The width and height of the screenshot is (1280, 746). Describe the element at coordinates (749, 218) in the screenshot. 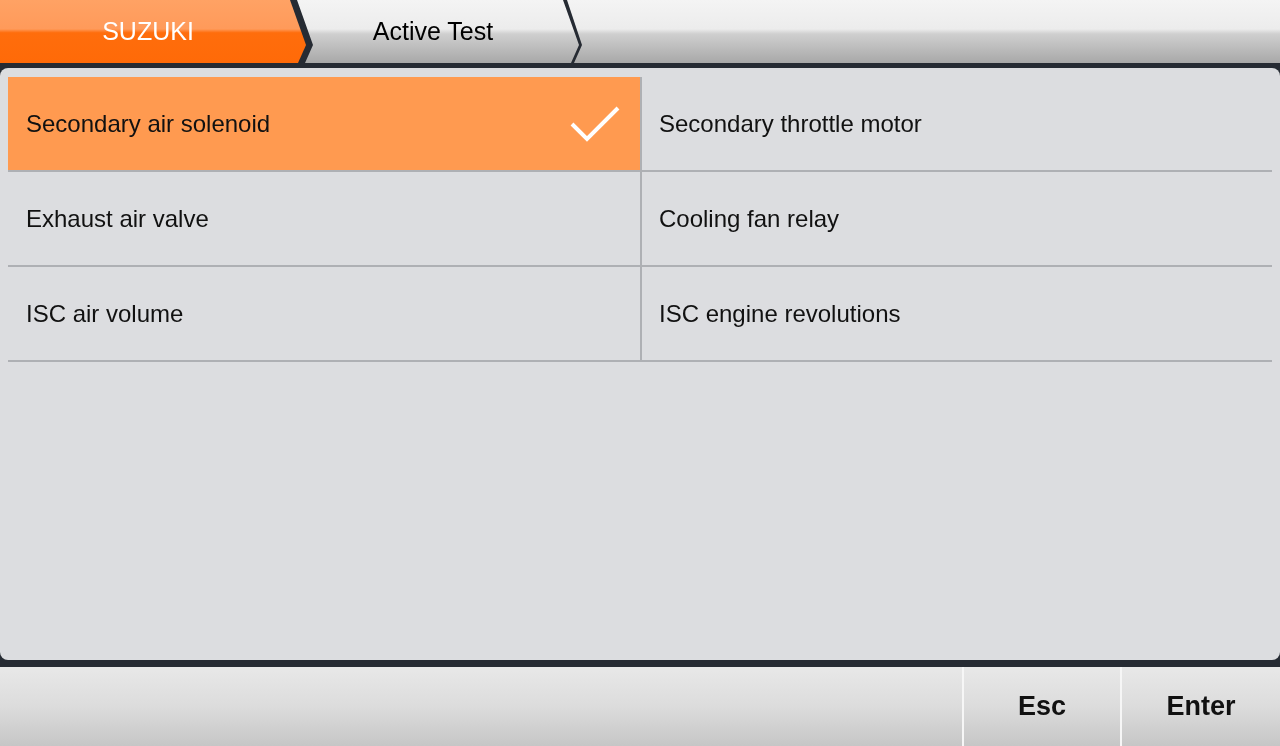

I see `test-item-label: Cooling fan relay` at that location.